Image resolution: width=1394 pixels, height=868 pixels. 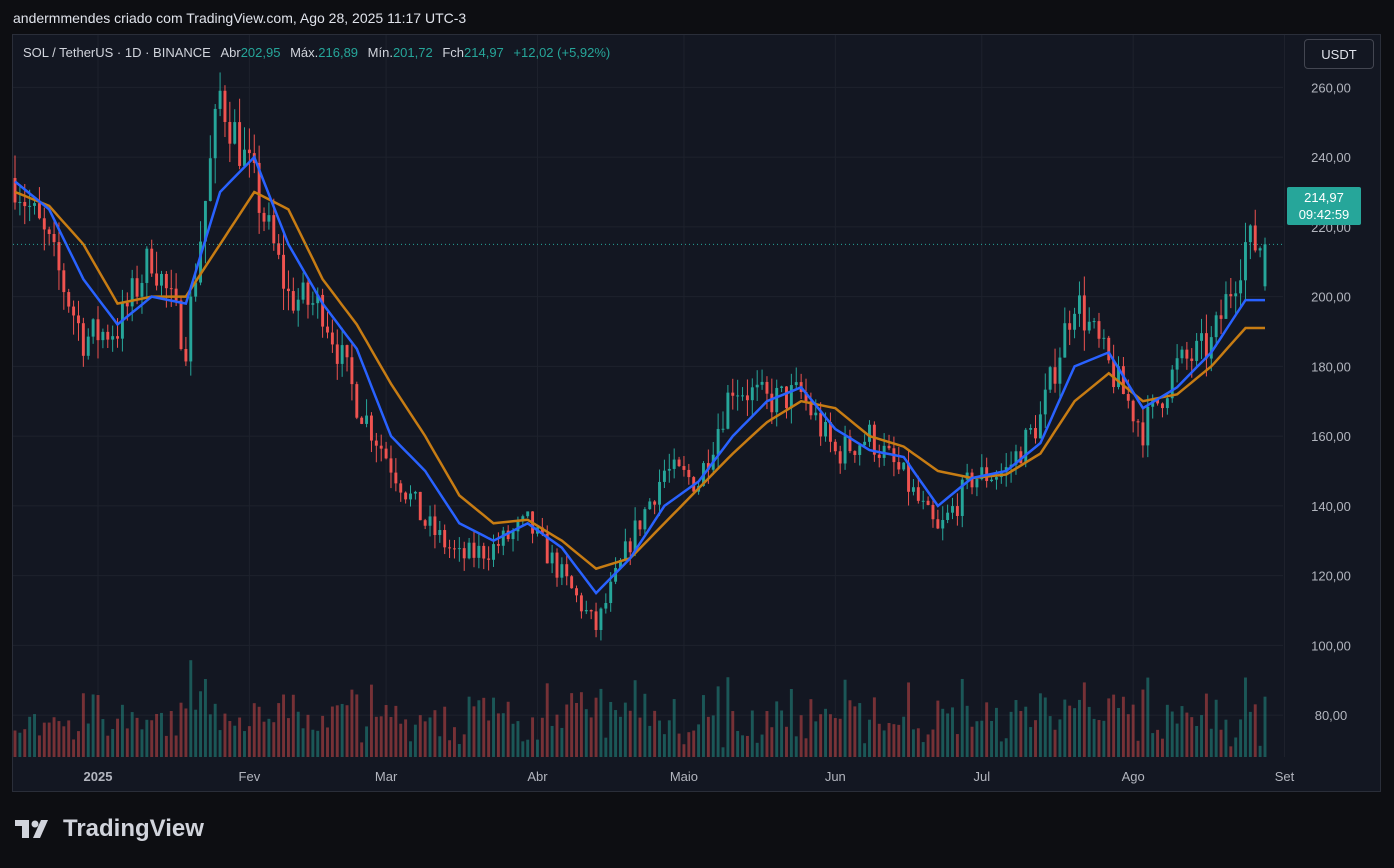 What do you see at coordinates (117, 52) in the screenshot?
I see `symbol-label: SOL / TetherUS · 1D · BINANCE` at bounding box center [117, 52].